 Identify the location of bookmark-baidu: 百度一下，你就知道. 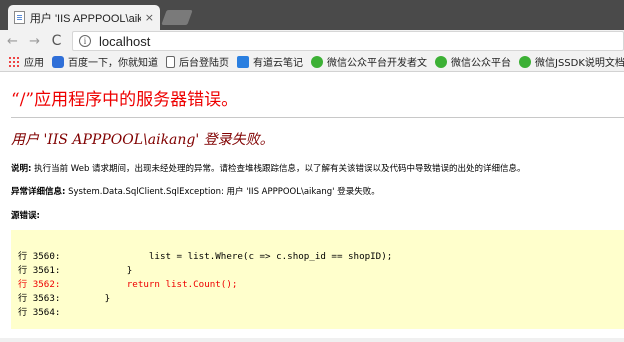
(105, 61).